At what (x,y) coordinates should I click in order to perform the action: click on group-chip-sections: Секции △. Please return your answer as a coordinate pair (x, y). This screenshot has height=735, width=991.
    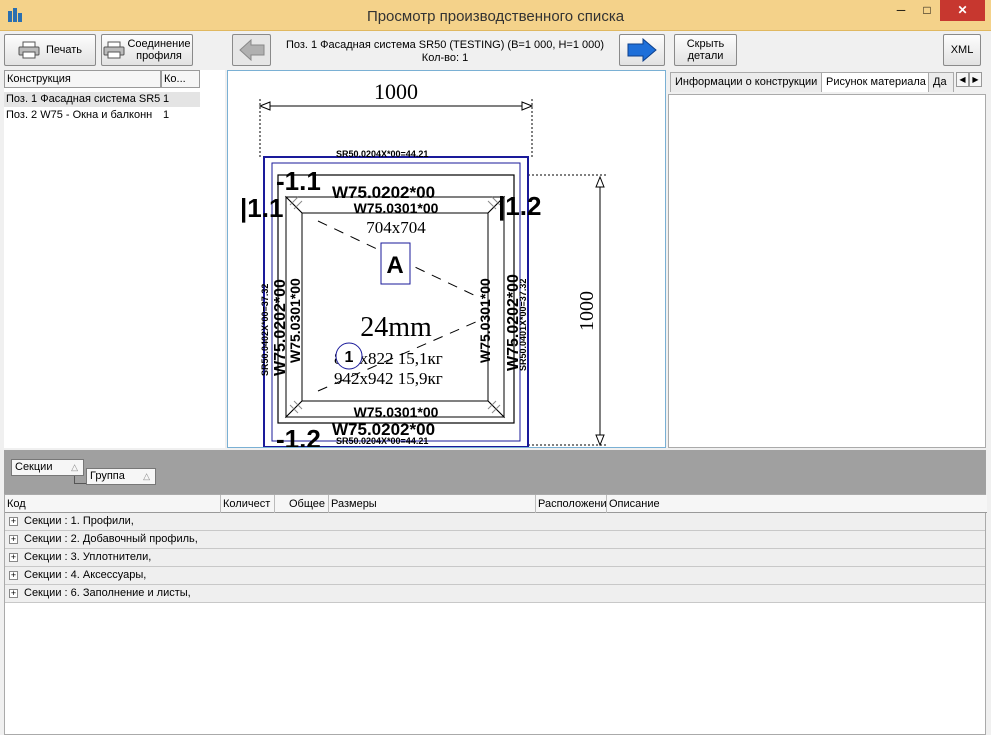
    Looking at the image, I should click on (47, 467).